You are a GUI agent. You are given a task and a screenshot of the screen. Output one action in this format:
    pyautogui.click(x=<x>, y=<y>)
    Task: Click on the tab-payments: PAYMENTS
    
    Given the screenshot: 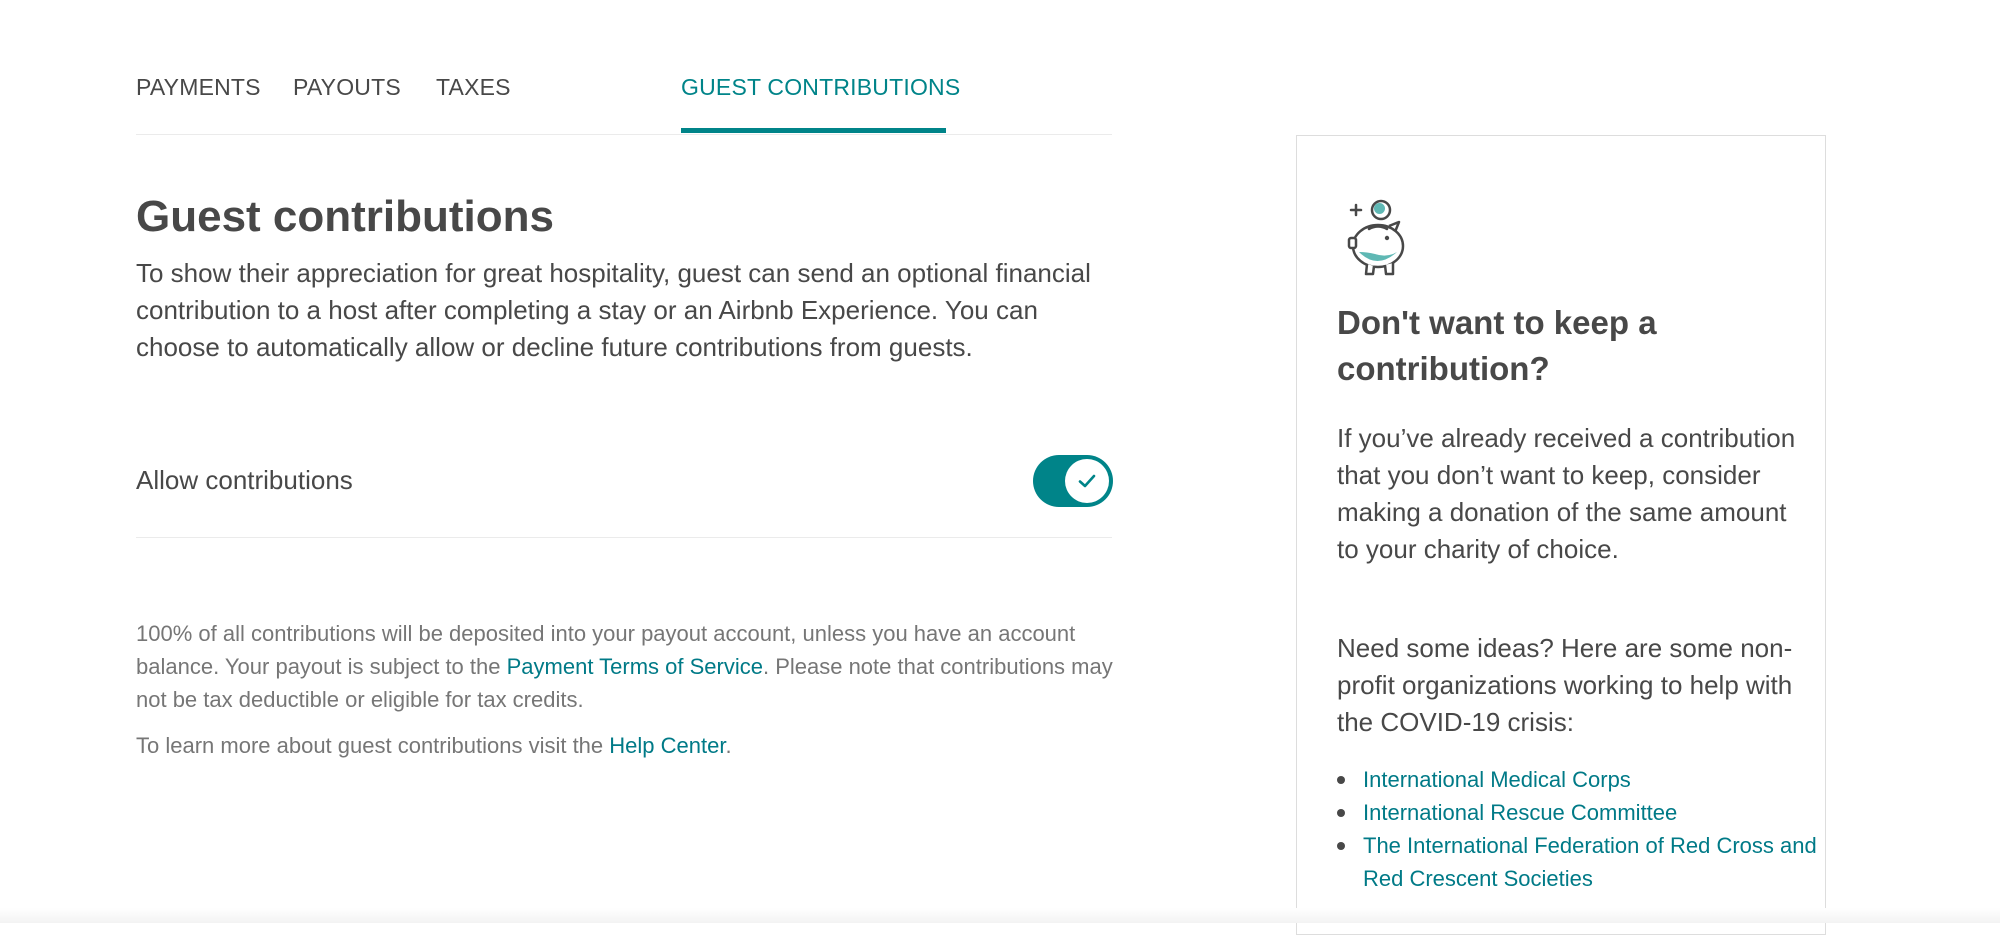 What is the action you would take?
    pyautogui.click(x=198, y=87)
    